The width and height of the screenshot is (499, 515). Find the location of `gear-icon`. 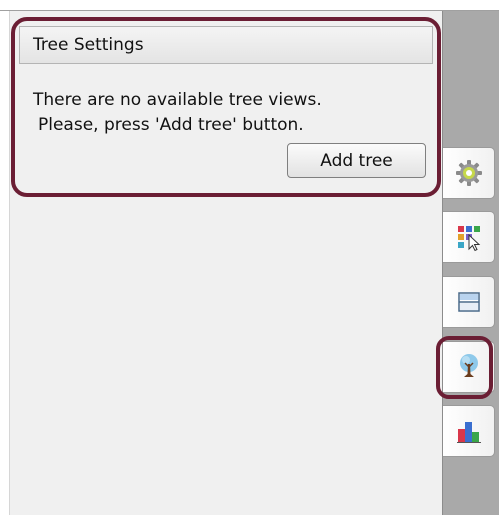

gear-icon is located at coordinates (469, 173).